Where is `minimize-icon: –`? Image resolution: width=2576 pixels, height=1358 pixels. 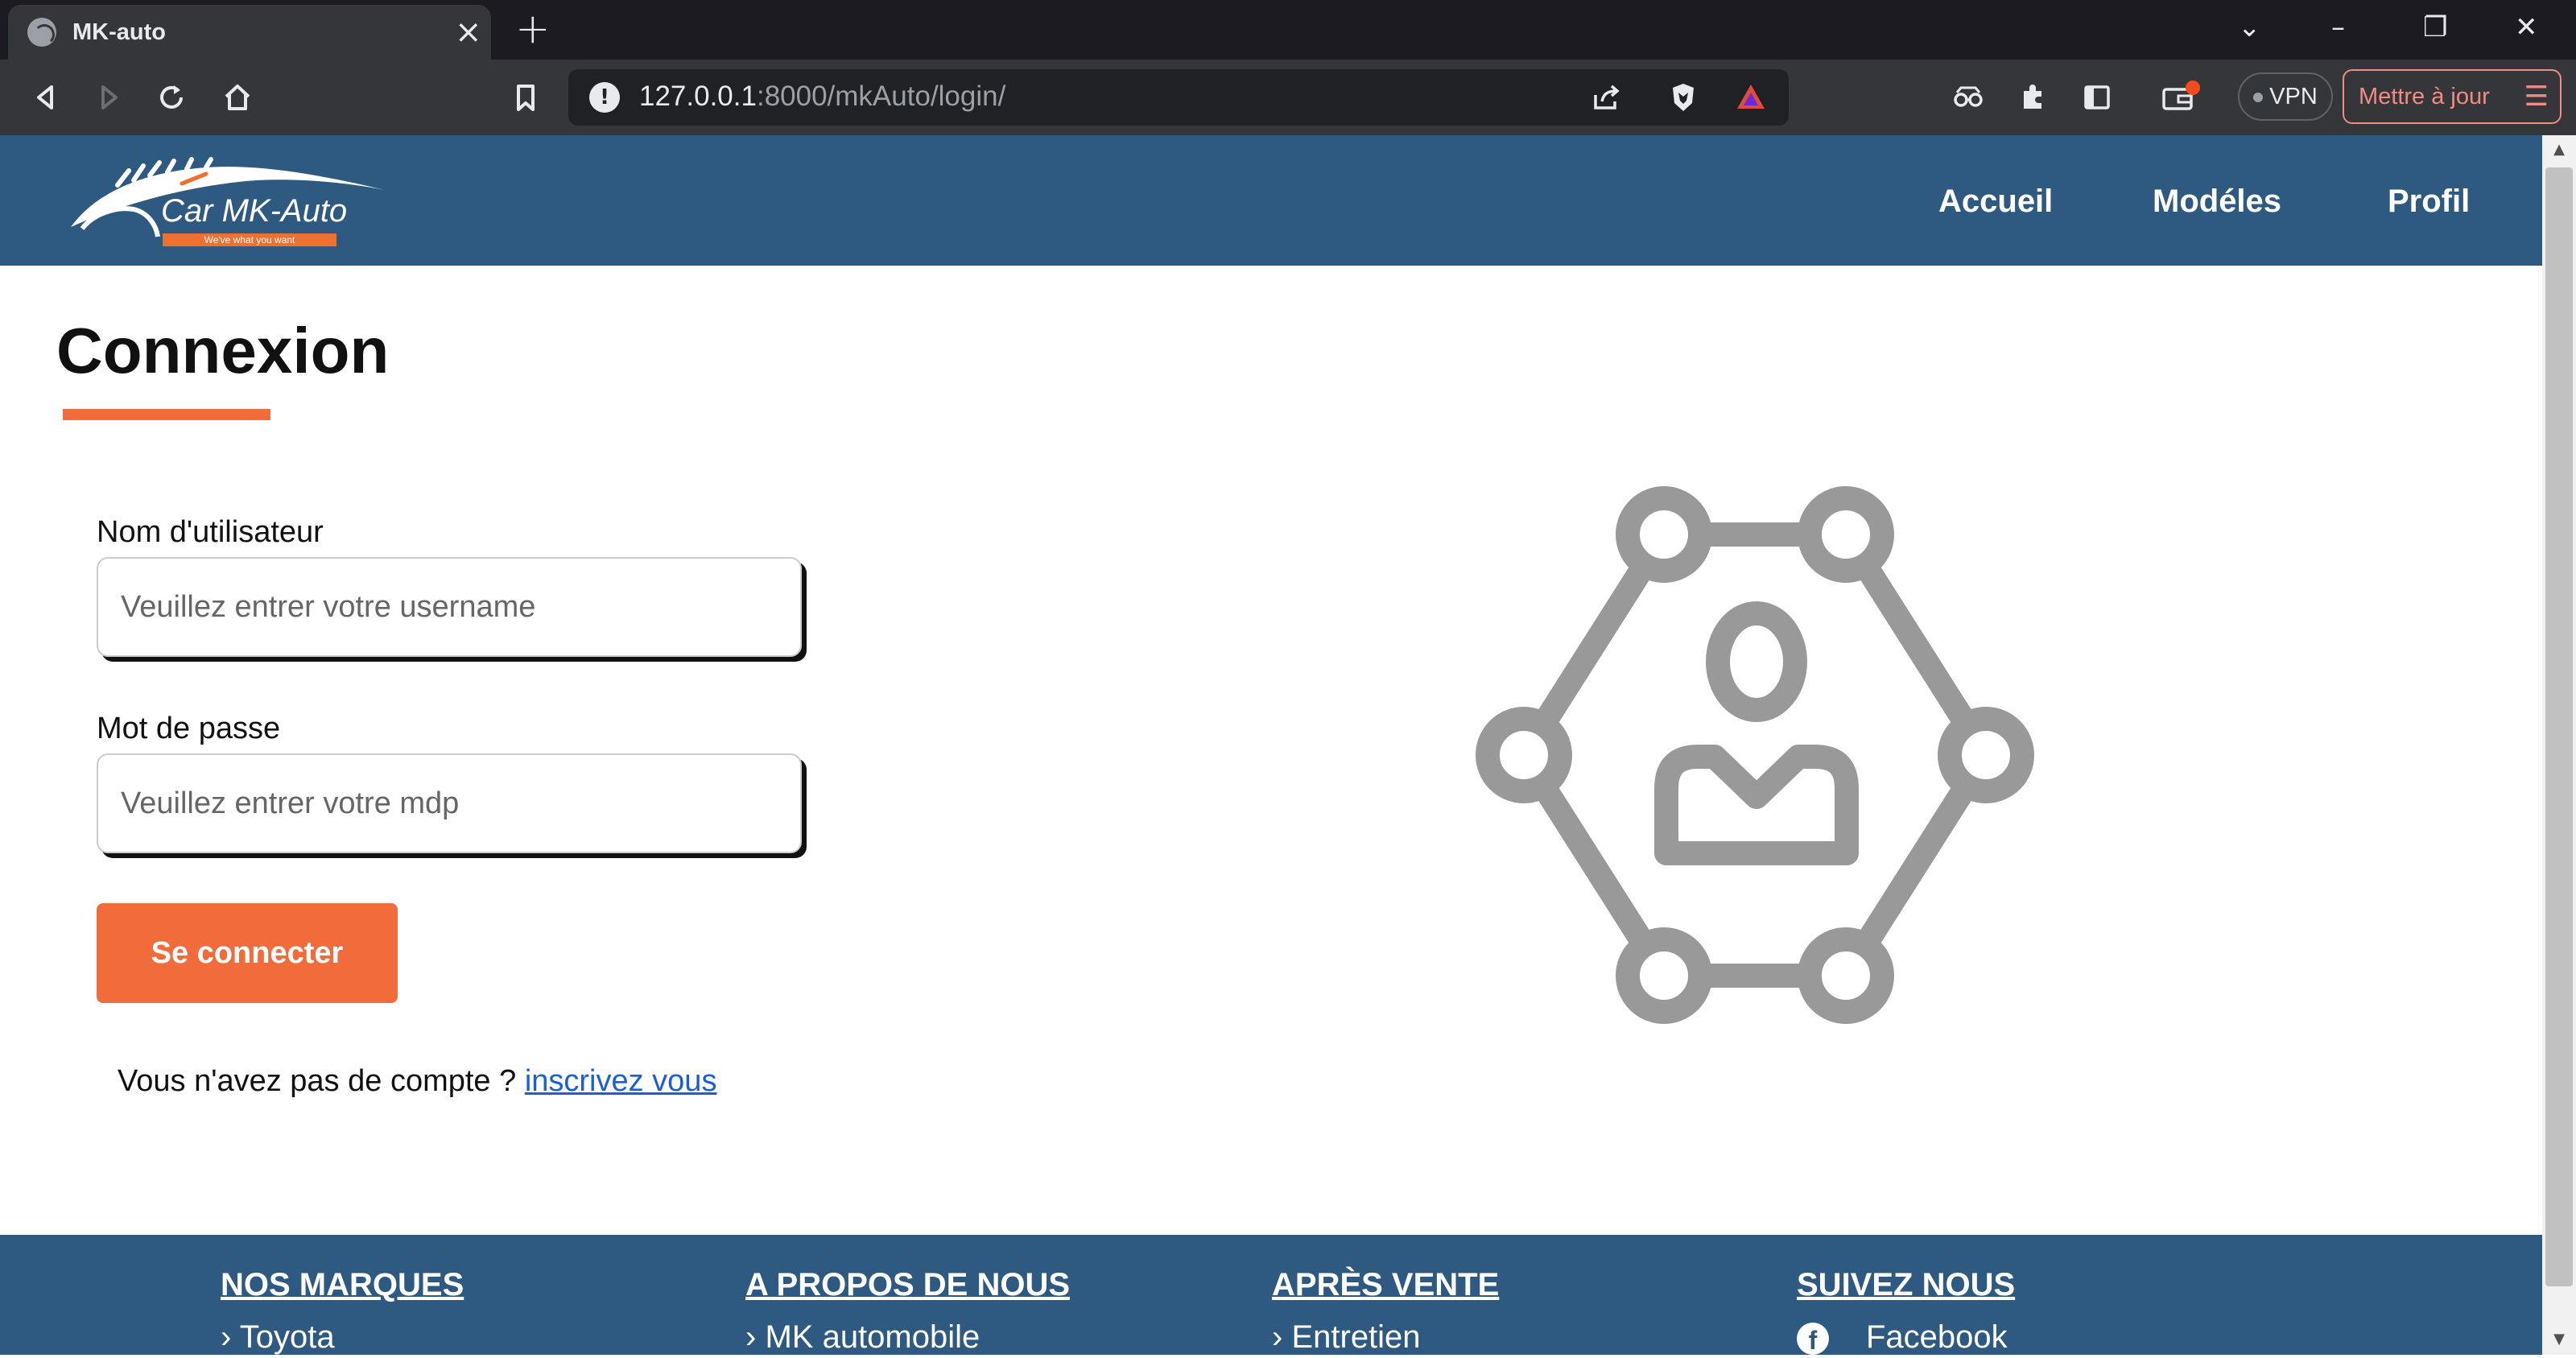
minimize-icon: – is located at coordinates (2338, 27).